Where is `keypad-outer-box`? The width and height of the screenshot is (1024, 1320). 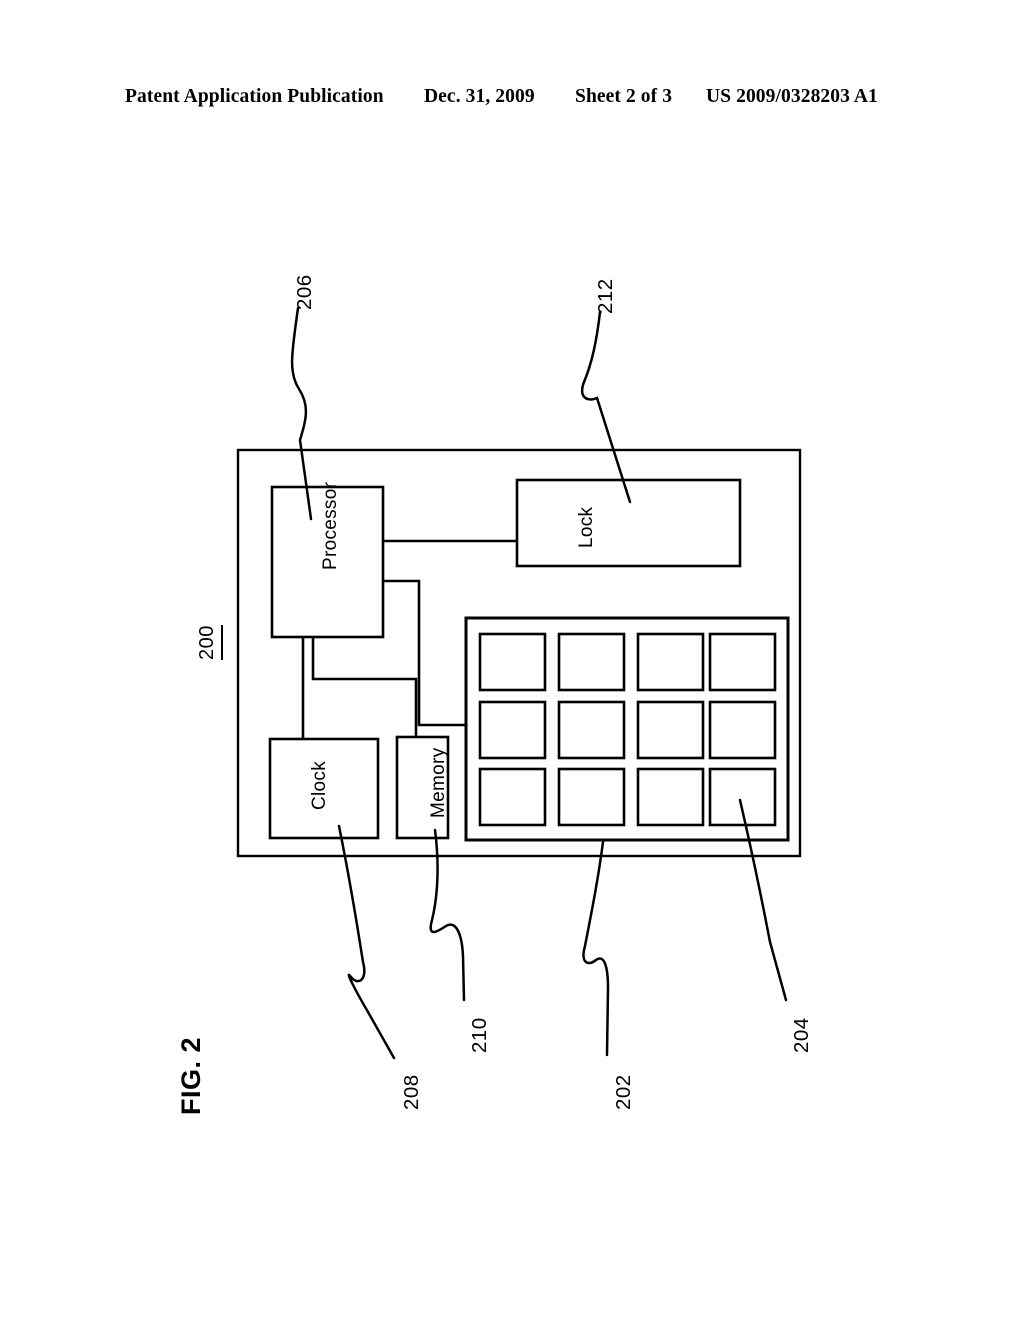 keypad-outer-box is located at coordinates (627, 729).